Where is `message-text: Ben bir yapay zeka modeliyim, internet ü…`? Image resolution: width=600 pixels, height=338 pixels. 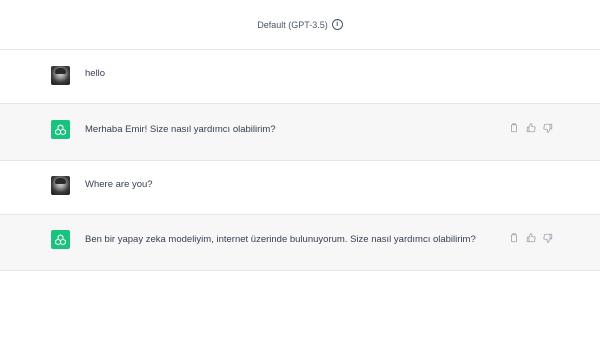
message-text: Ben bir yapay zeka modeliyim, internet ü… is located at coordinates (280, 239).